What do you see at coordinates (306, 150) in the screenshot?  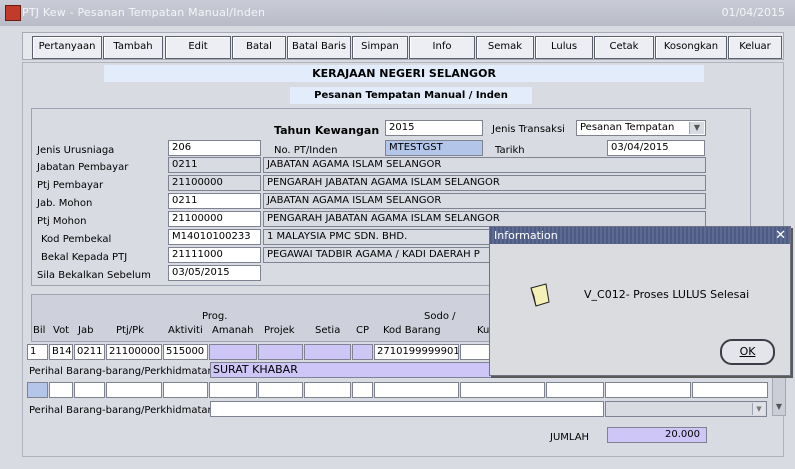 I see `no-pt-label: No. PT/Inden` at bounding box center [306, 150].